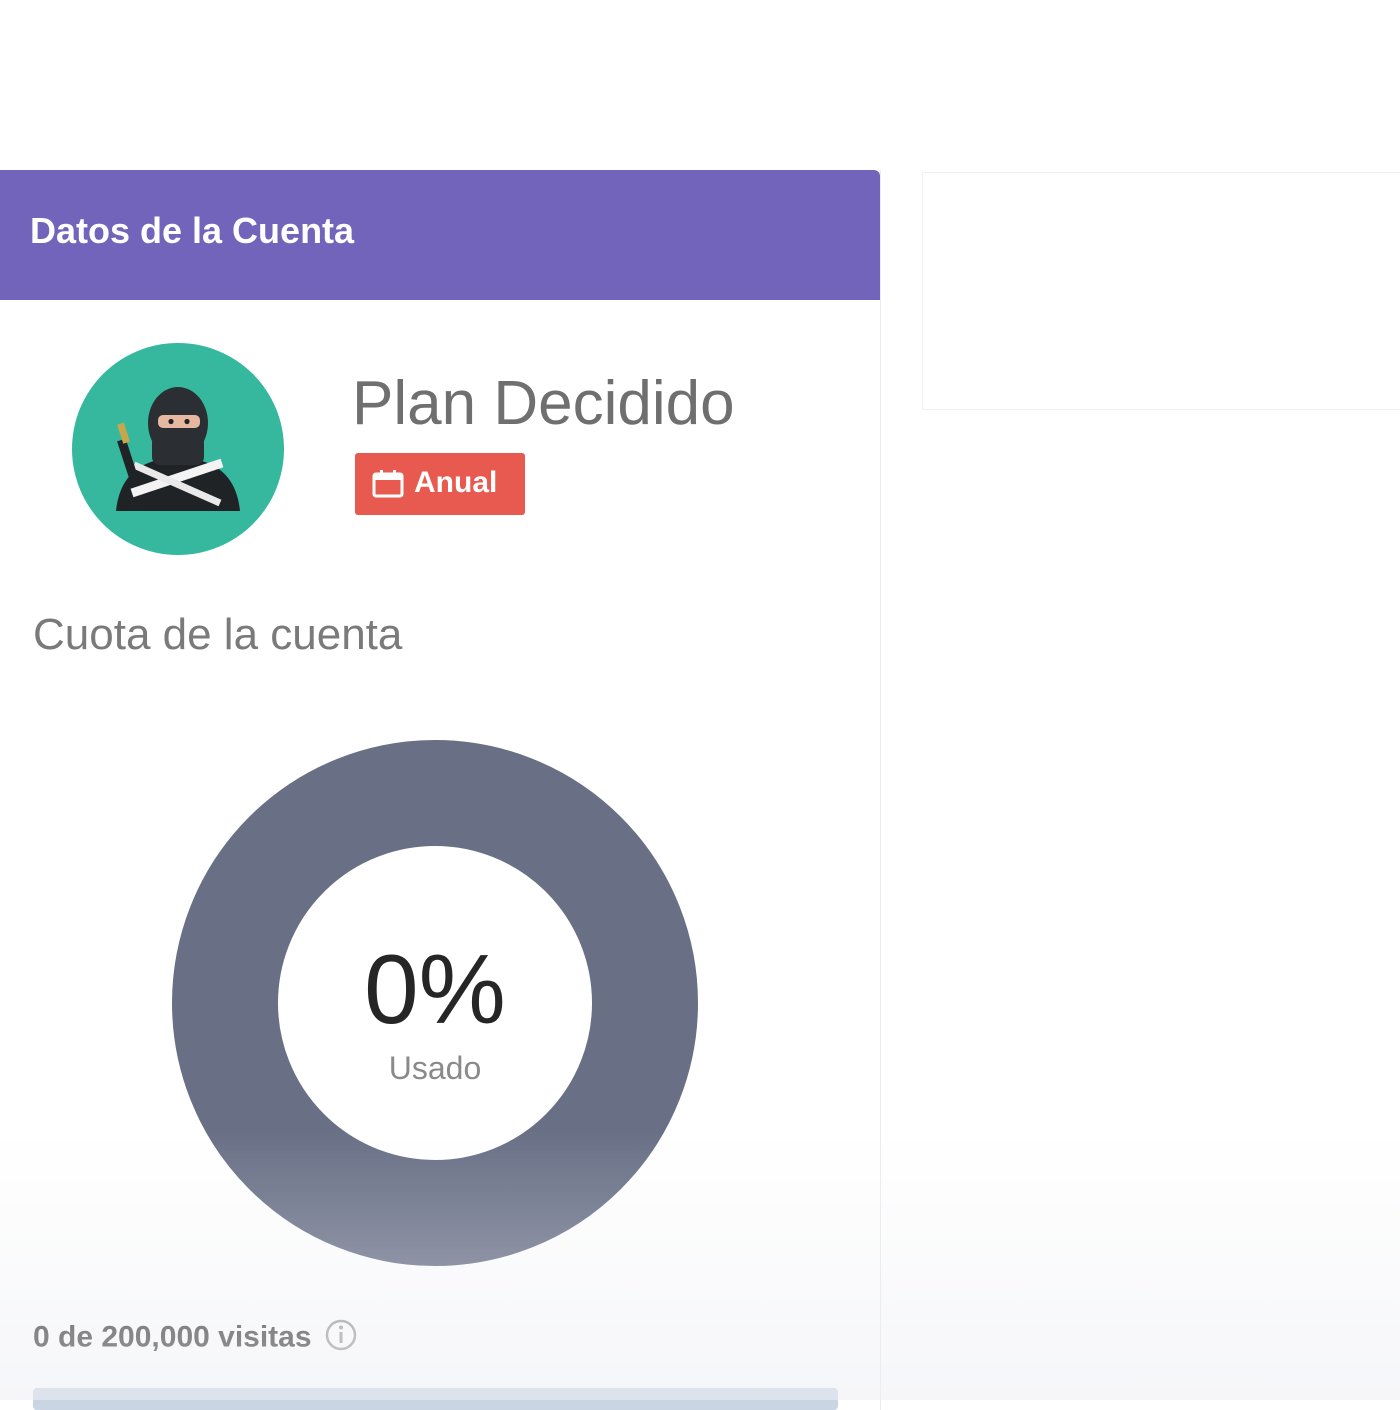 This screenshot has height=1410, width=1400. I want to click on quota-used-label: Usado, so click(435, 1068).